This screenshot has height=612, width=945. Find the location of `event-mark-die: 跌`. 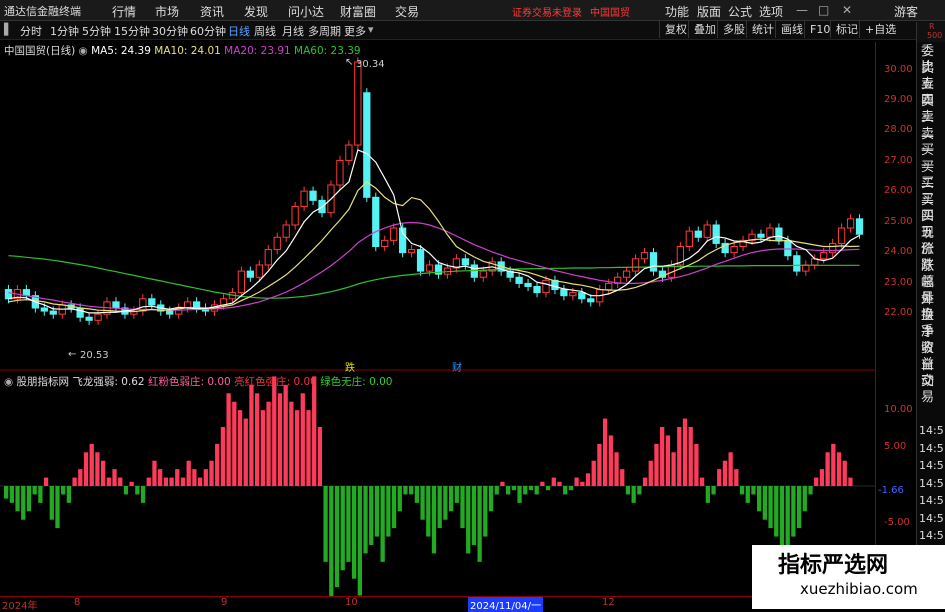

event-mark-die: 跌 is located at coordinates (350, 366).